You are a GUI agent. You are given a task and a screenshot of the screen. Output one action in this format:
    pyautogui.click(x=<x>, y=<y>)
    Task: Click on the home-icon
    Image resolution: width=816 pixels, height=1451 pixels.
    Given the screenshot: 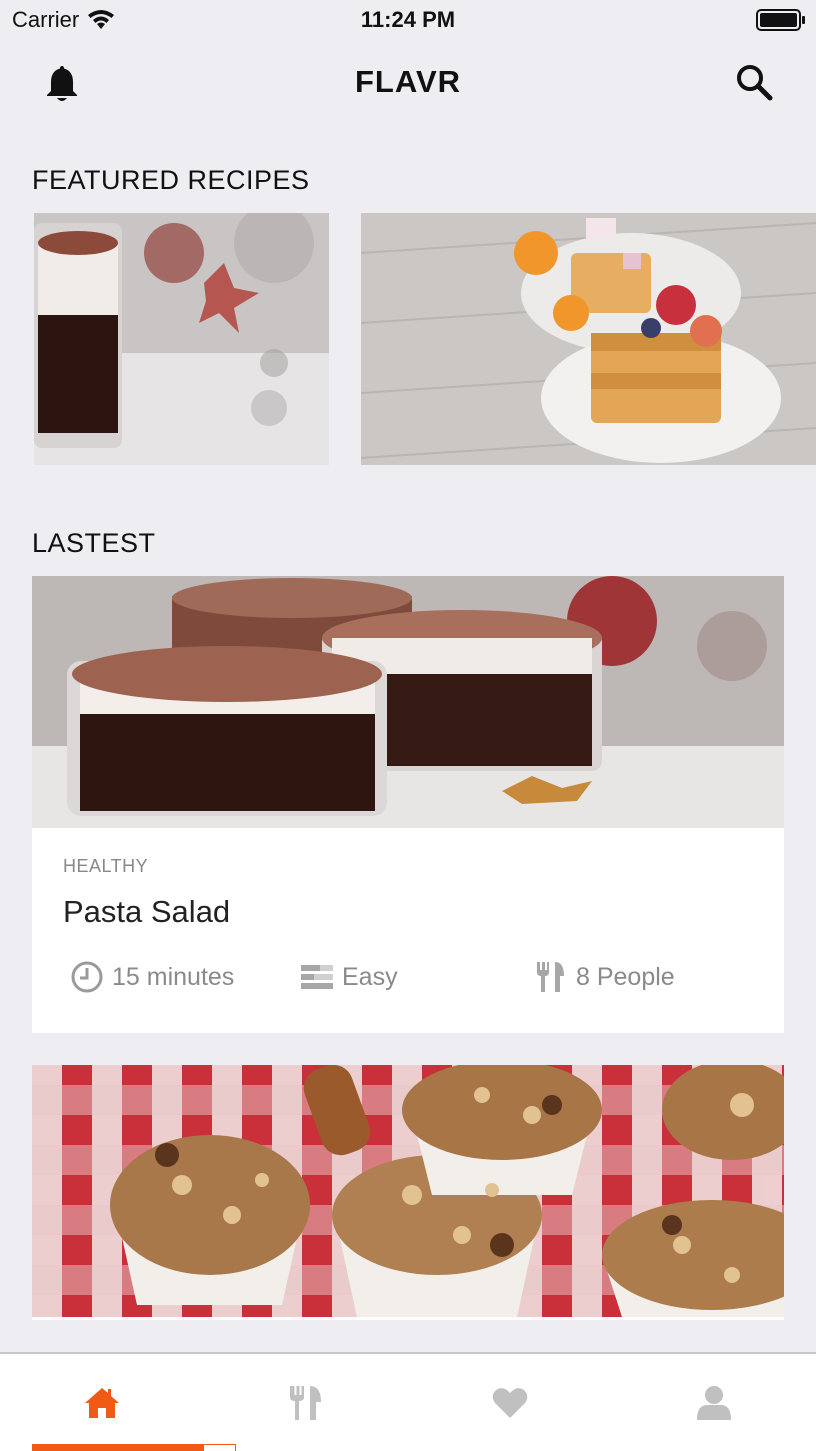 What is the action you would take?
    pyautogui.click(x=102, y=1402)
    